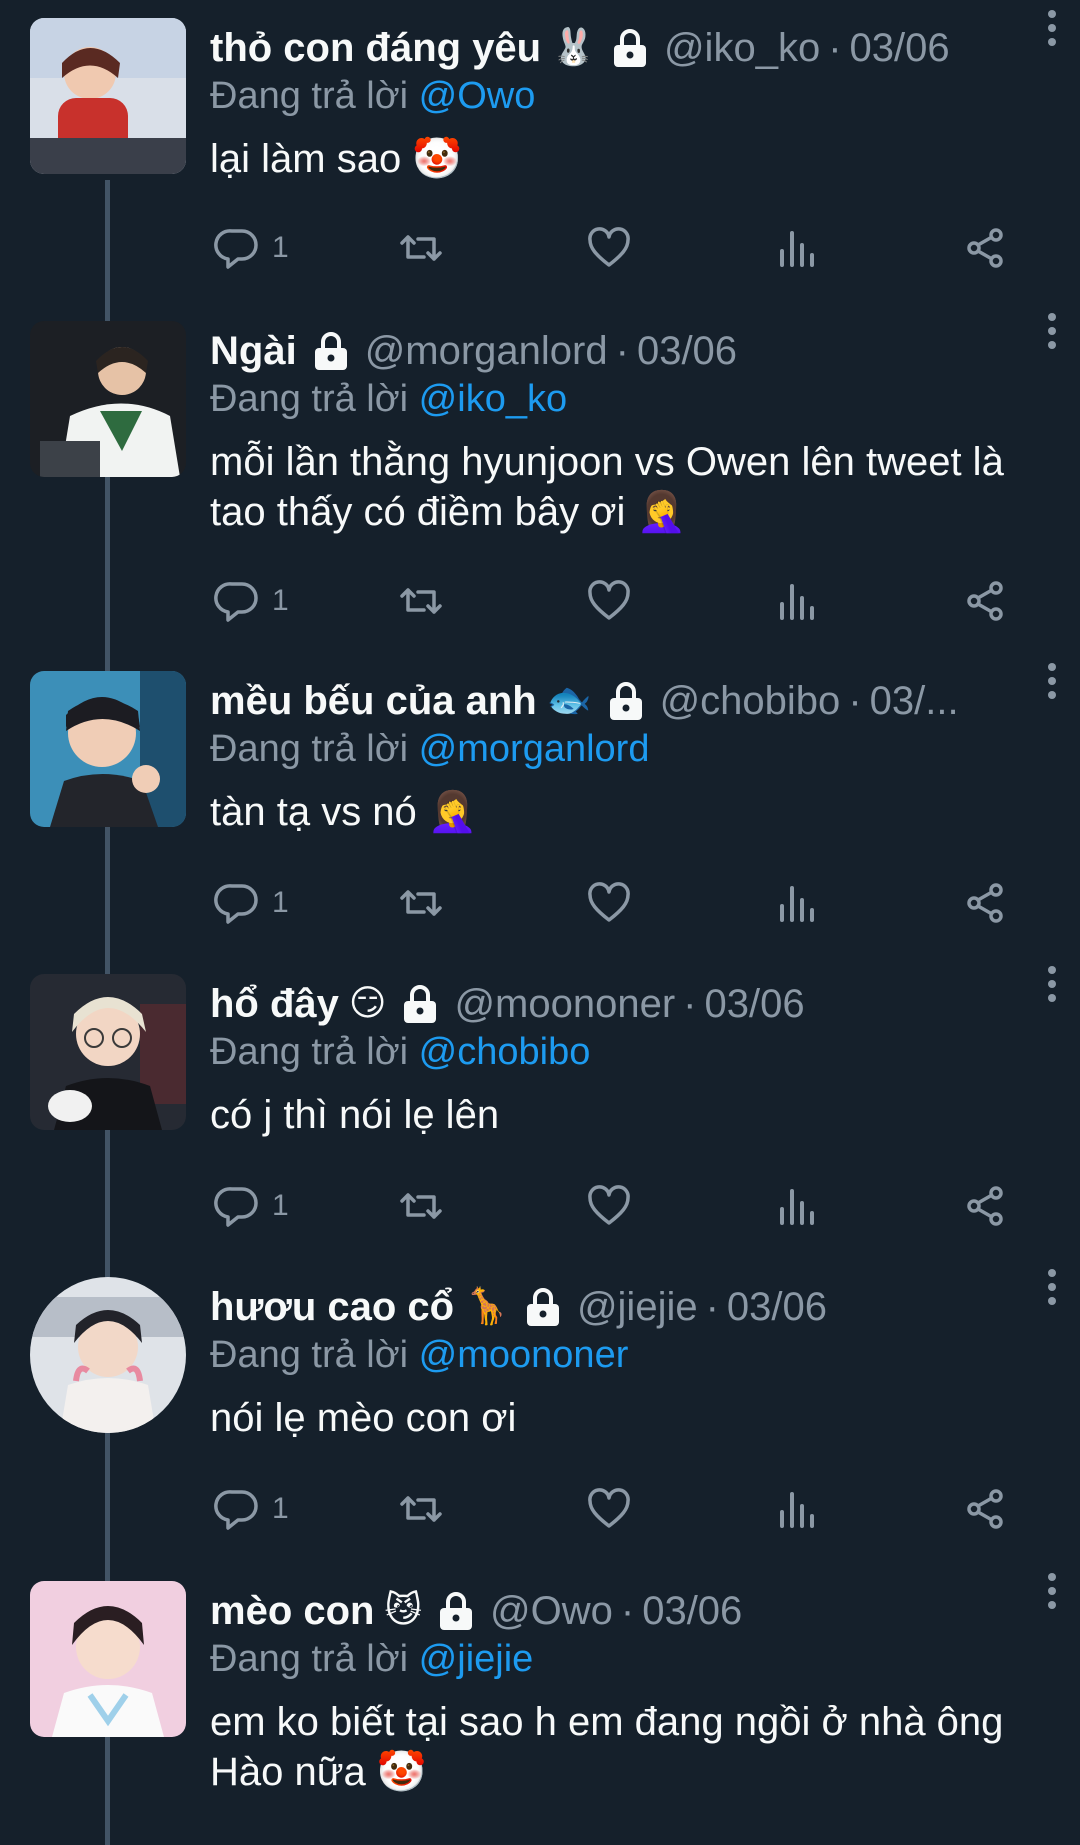 The height and width of the screenshot is (1845, 1080). What do you see at coordinates (534, 749) in the screenshot?
I see `reply-mention-link: @morganlord` at bounding box center [534, 749].